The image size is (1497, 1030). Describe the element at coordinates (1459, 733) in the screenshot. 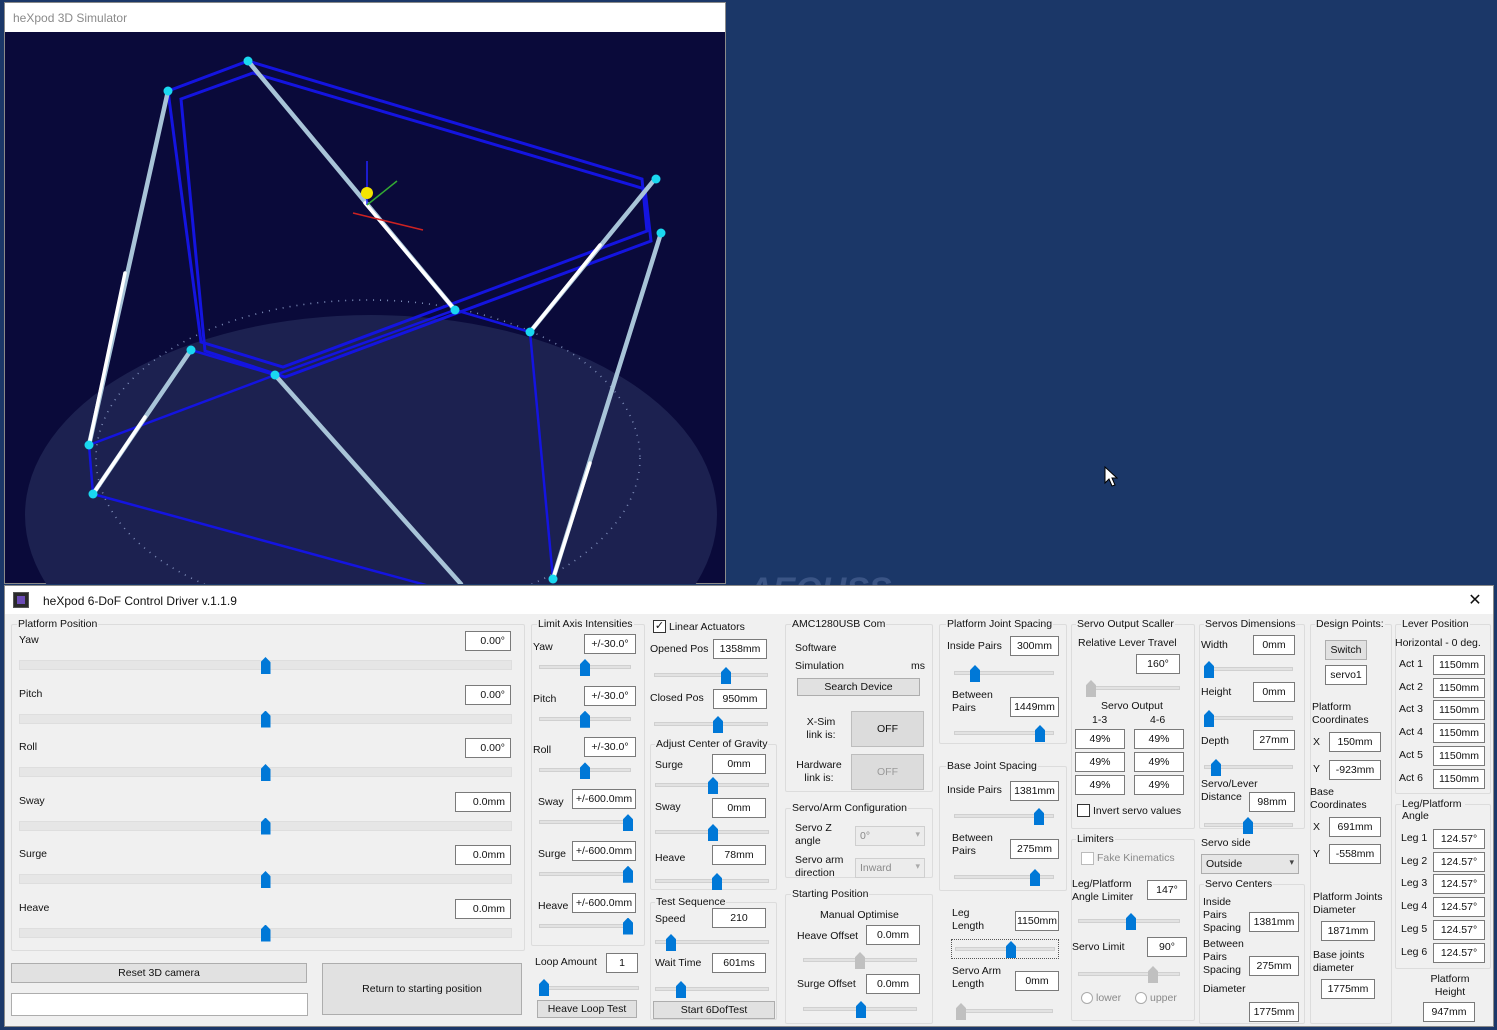

I see `act-4-value: 1150mm` at that location.